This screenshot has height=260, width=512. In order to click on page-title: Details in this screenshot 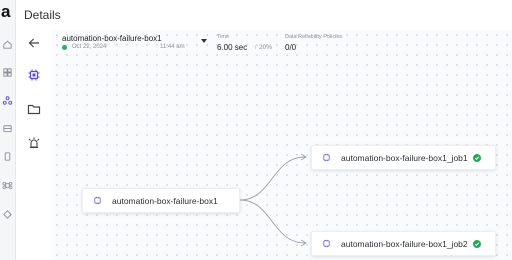, I will do `click(42, 15)`.